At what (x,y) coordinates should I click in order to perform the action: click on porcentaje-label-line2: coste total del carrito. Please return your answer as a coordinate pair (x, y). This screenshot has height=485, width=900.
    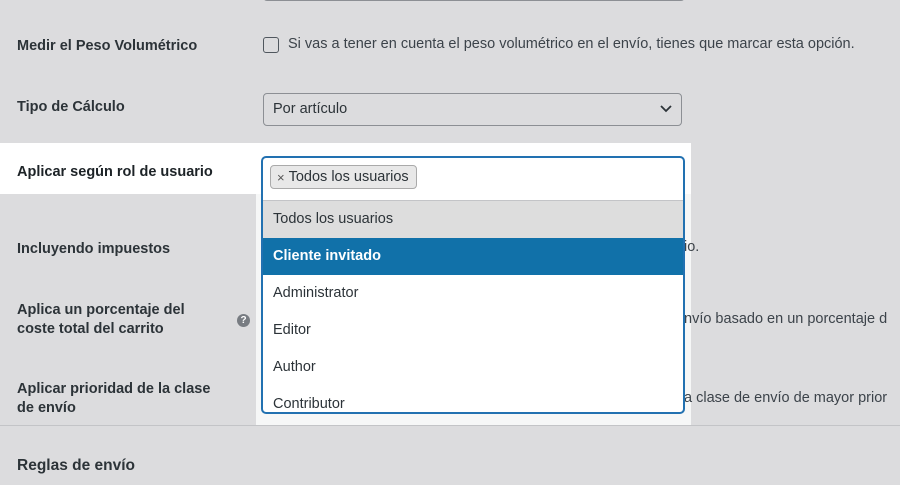
    Looking at the image, I should click on (90, 329).